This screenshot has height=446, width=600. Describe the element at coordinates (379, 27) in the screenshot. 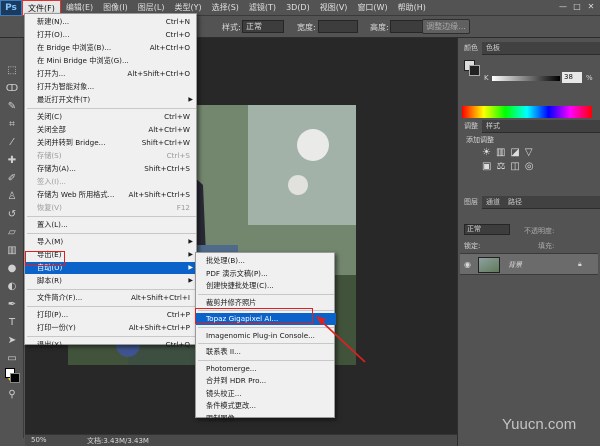

I see `height-label: 高度:` at that location.